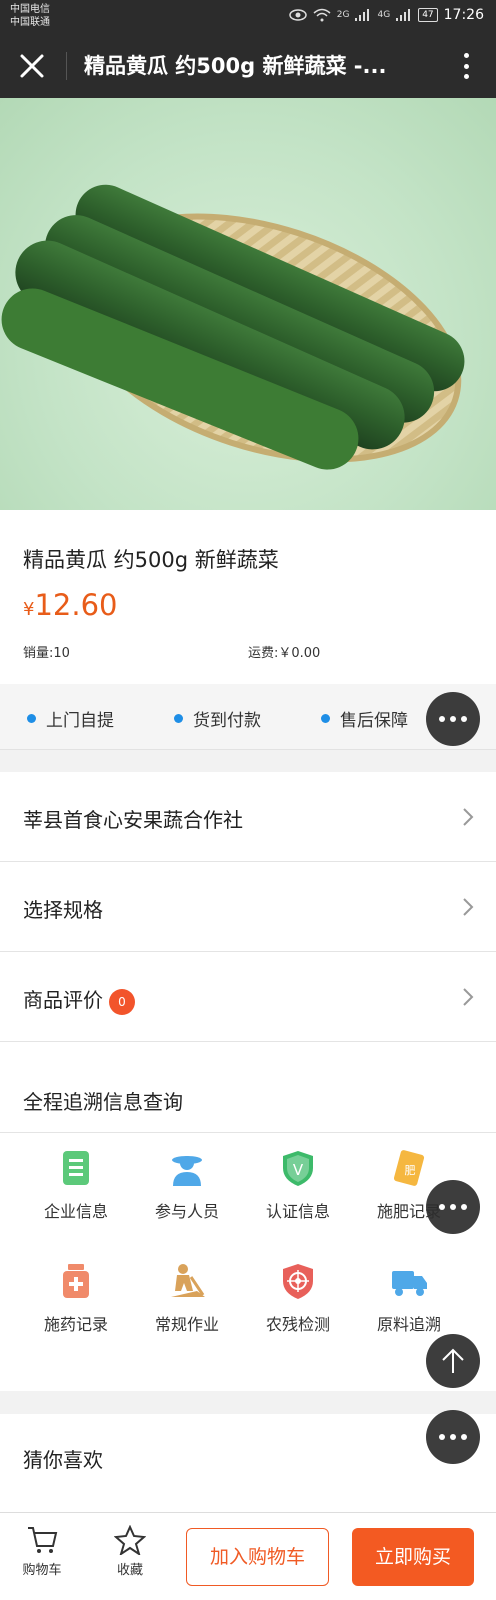 This screenshot has width=496, height=1600. I want to click on price-value: 12.60, so click(76, 605).